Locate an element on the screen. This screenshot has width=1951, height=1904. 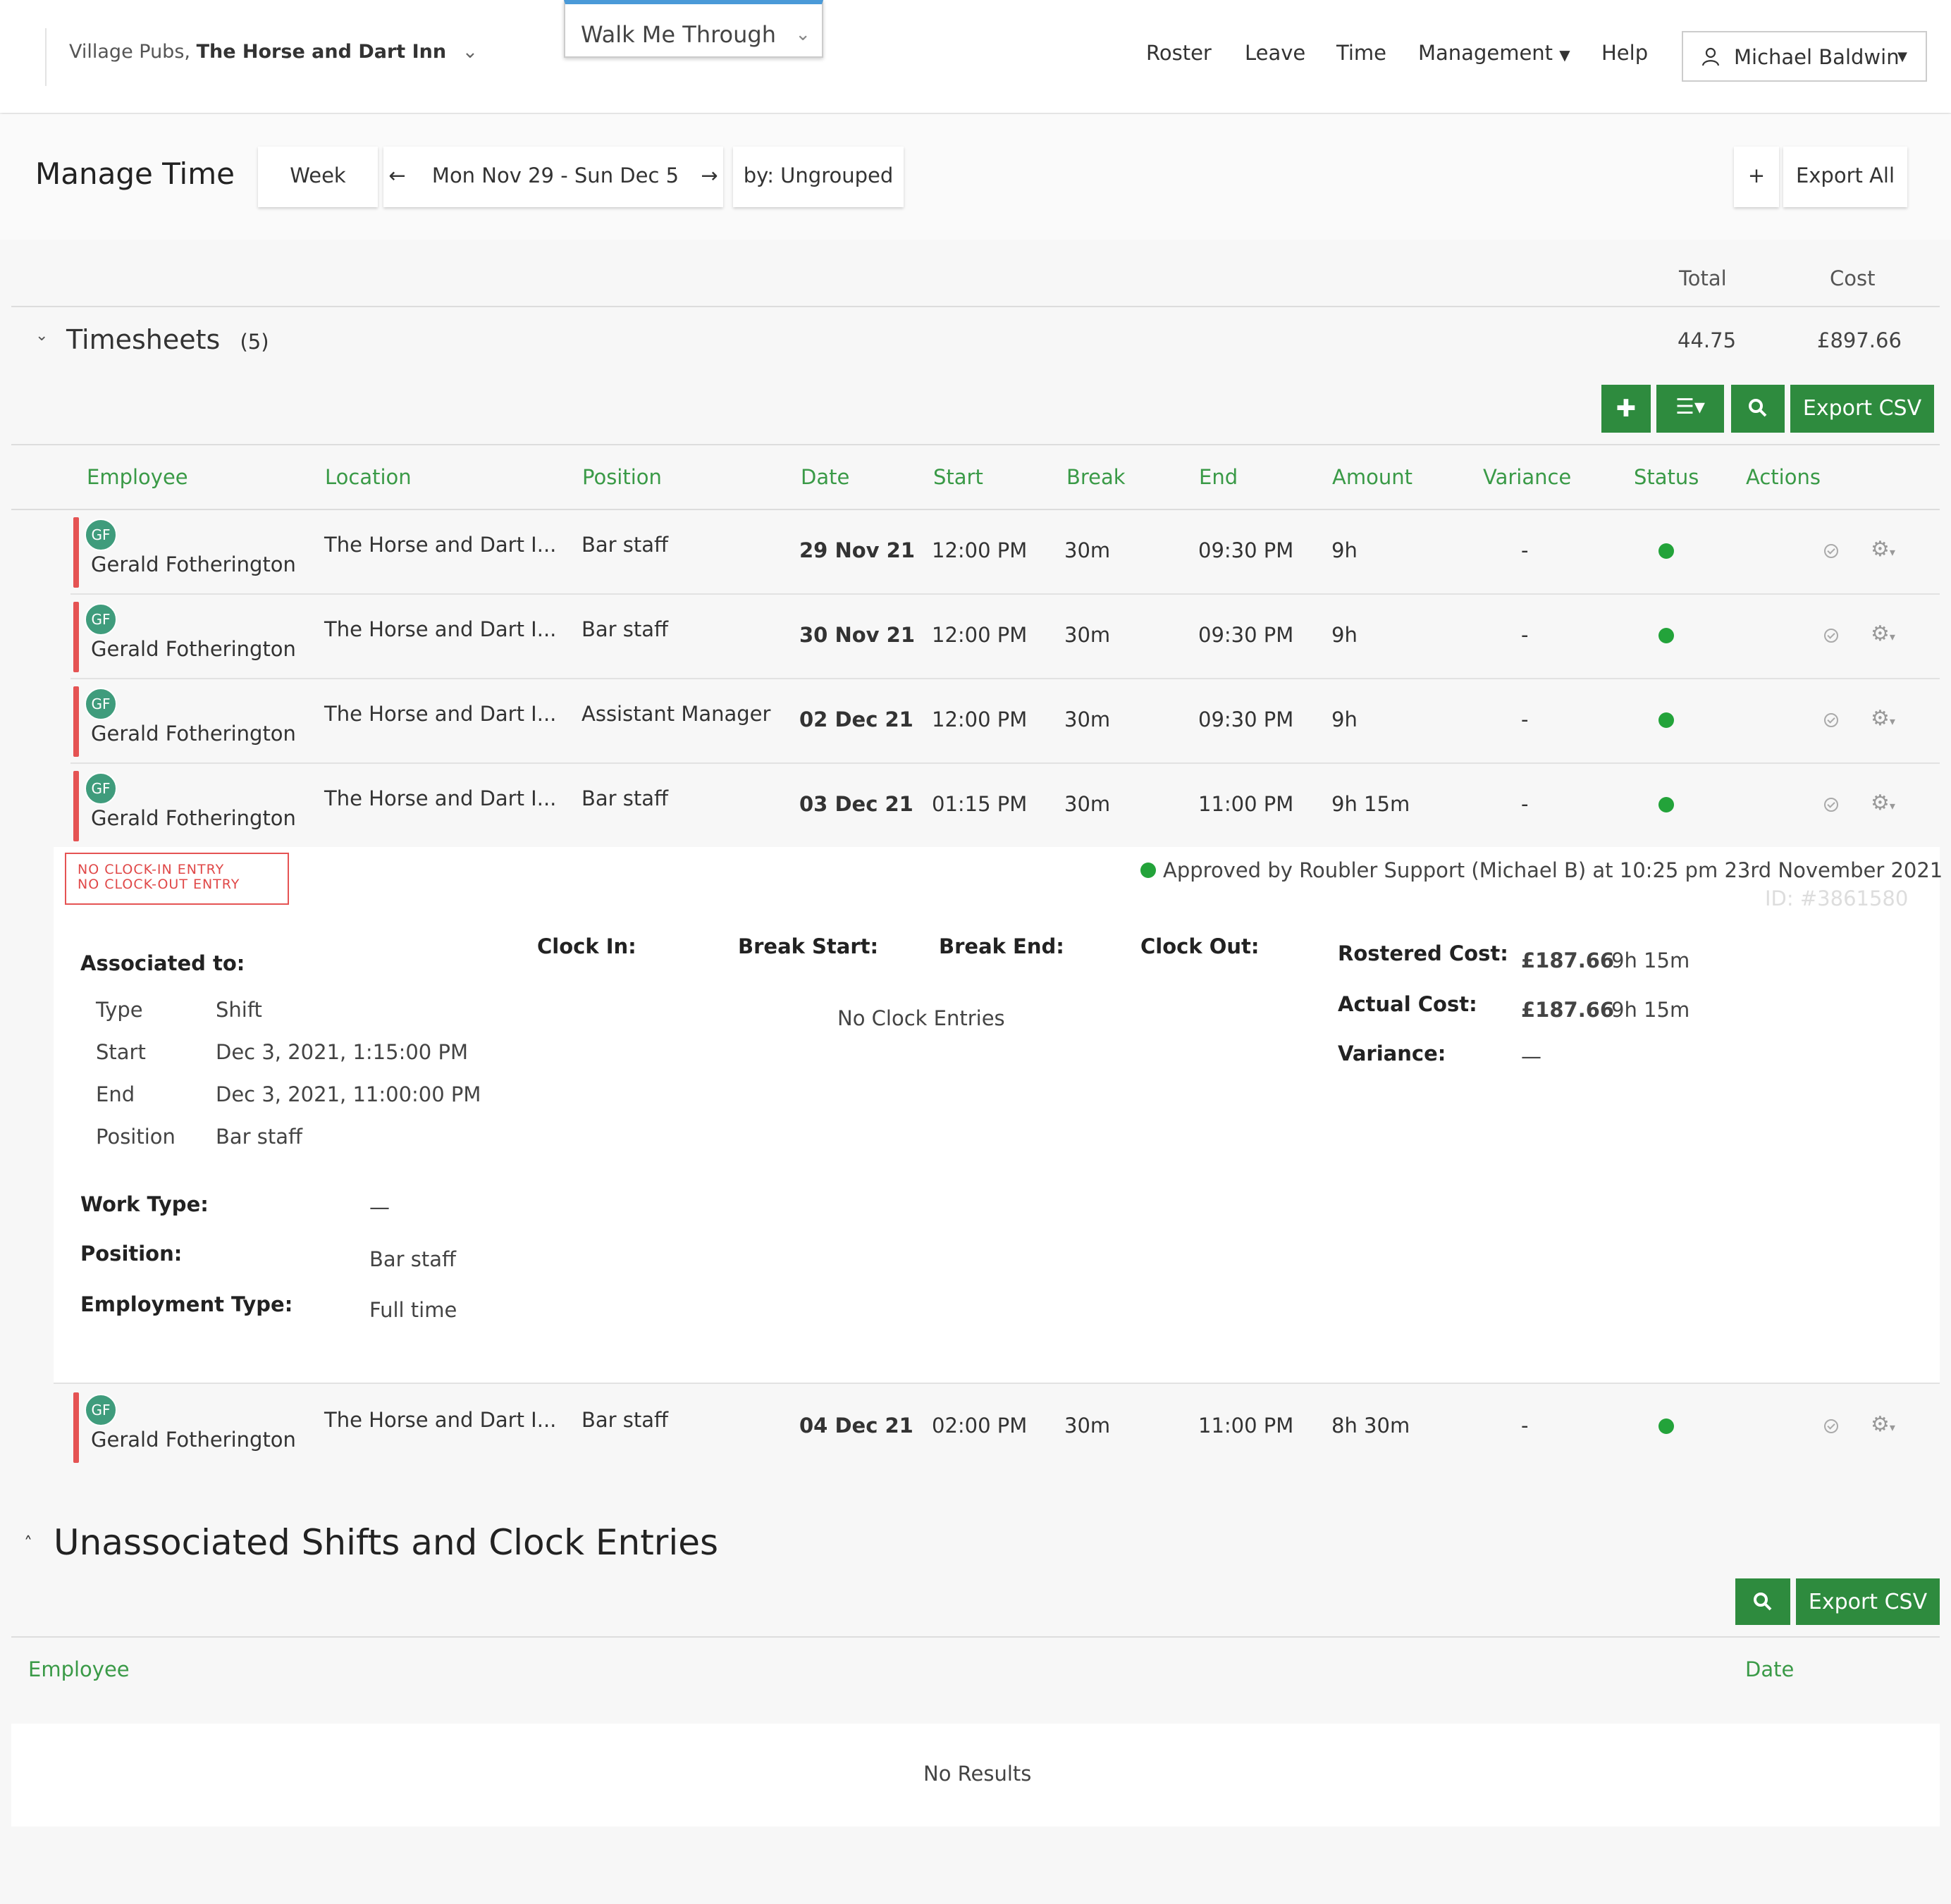
rostered-hours-value: 9h 15m is located at coordinates (1650, 960).